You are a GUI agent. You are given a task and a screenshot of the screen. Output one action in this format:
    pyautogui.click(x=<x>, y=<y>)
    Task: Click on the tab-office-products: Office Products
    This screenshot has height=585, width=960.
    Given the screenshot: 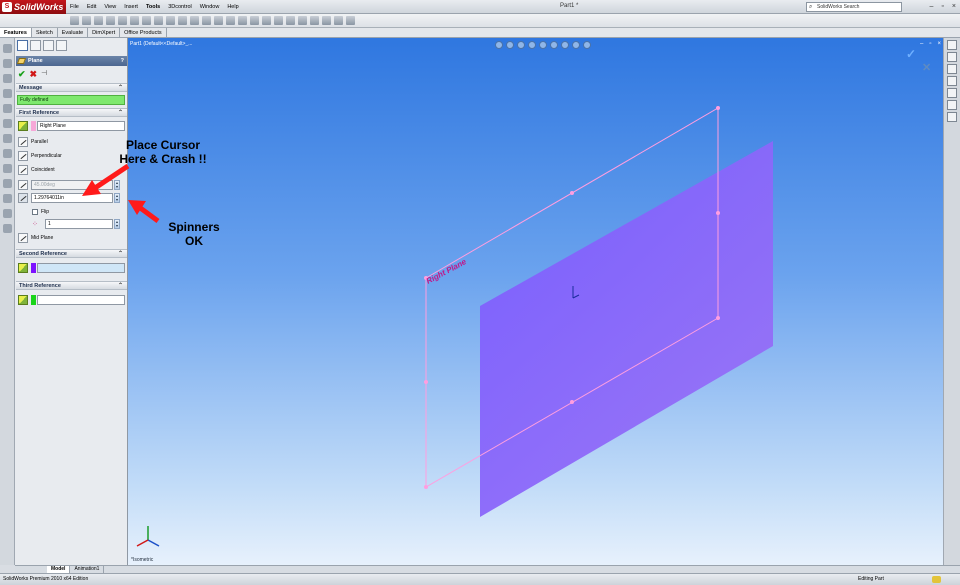 What is the action you would take?
    pyautogui.click(x=143, y=32)
    